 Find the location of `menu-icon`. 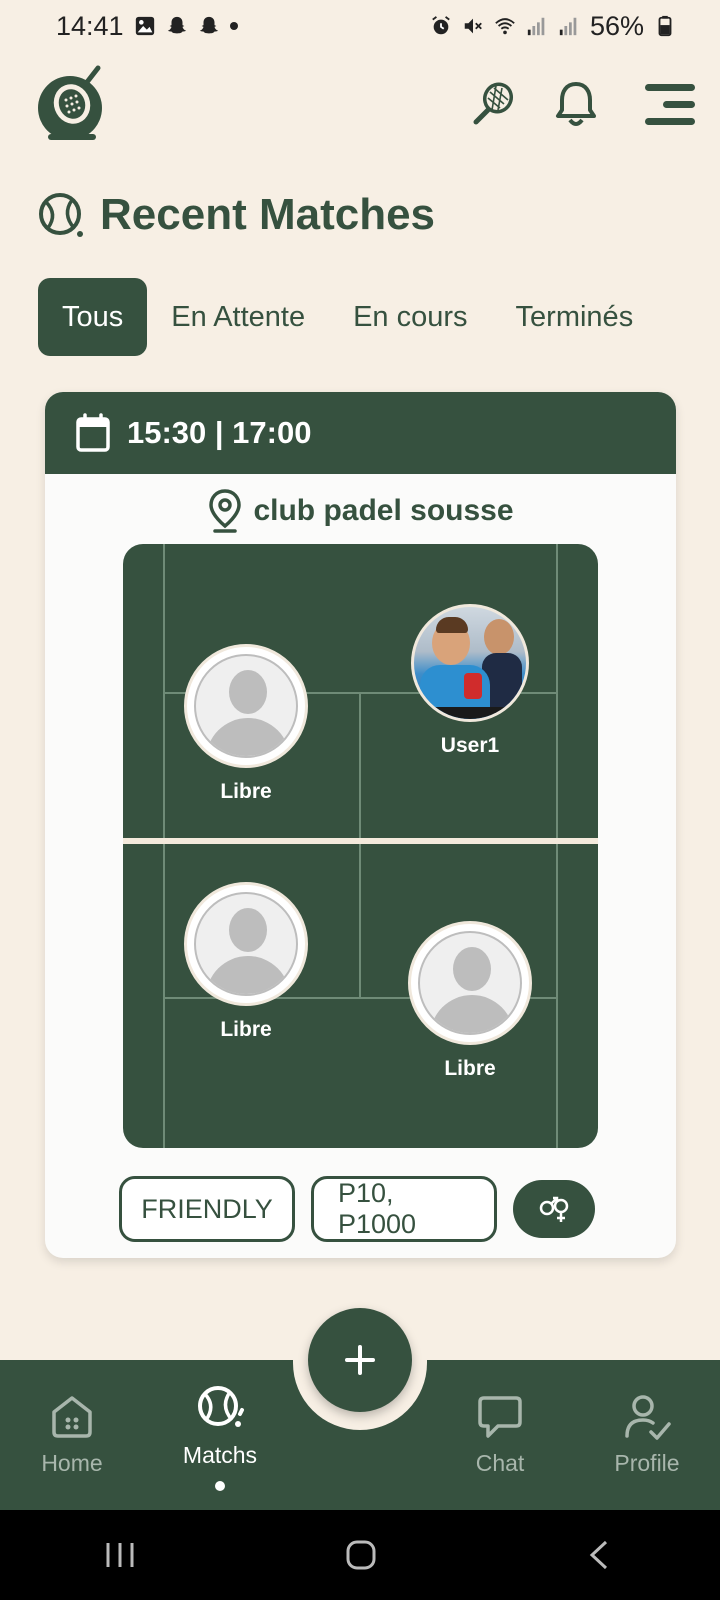

menu-icon is located at coordinates (670, 104).